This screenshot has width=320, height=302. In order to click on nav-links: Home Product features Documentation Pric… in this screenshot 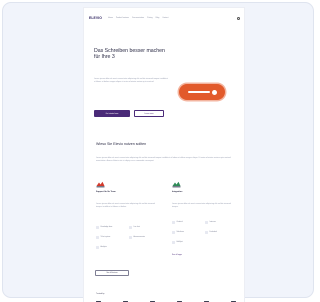, I will do `click(138, 18)`.